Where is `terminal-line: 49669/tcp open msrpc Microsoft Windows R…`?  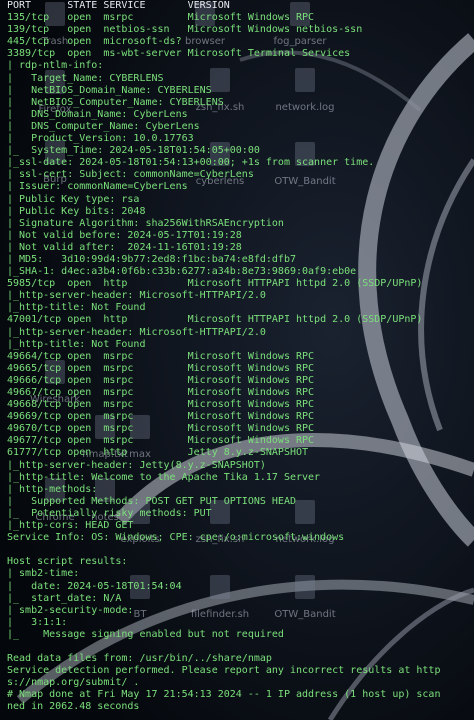 terminal-line: 49669/tcp open msrpc Microsoft Windows R… is located at coordinates (161, 417).